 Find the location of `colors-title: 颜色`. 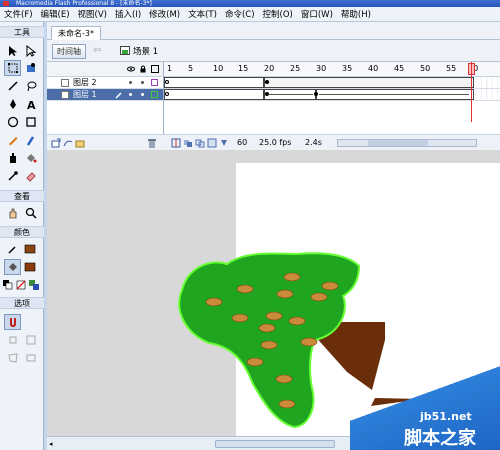

colors-title: 颜色 is located at coordinates (22, 232).